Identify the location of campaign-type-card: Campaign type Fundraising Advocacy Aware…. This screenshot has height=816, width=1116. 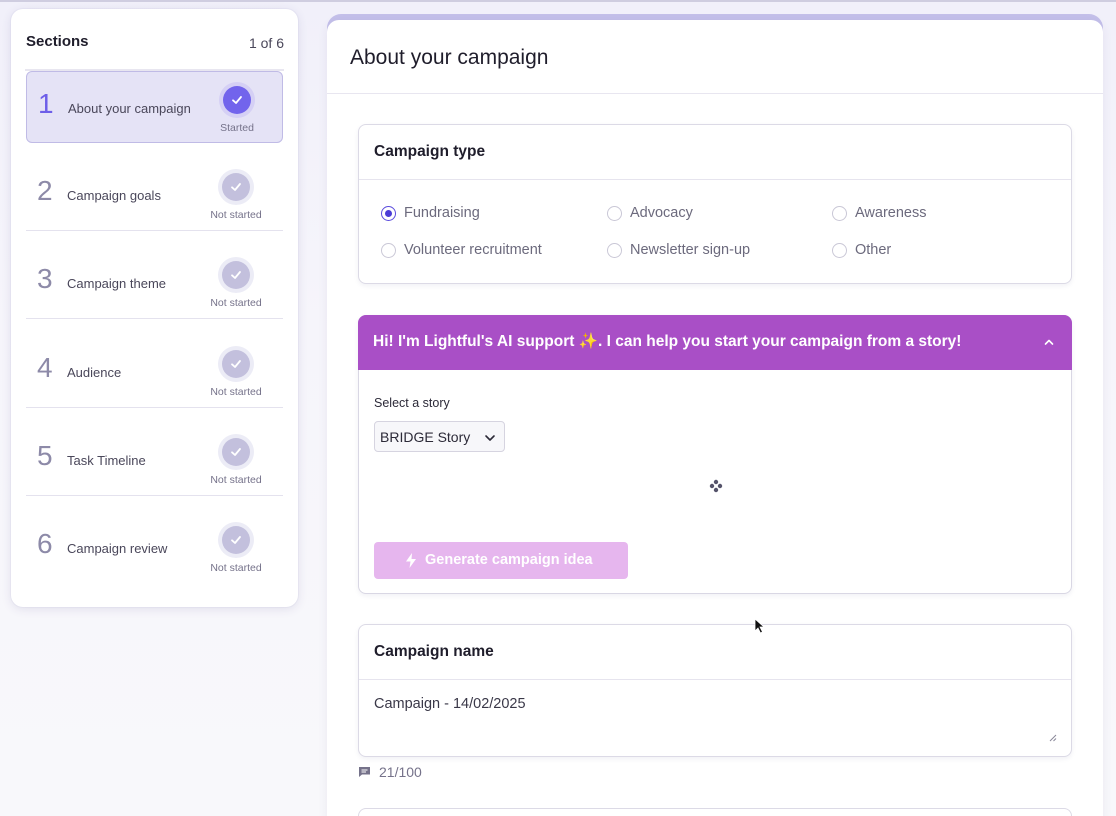
(715, 204).